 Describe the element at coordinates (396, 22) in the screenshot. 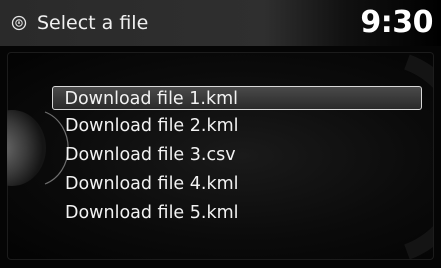

I see `clock: 9:30` at that location.